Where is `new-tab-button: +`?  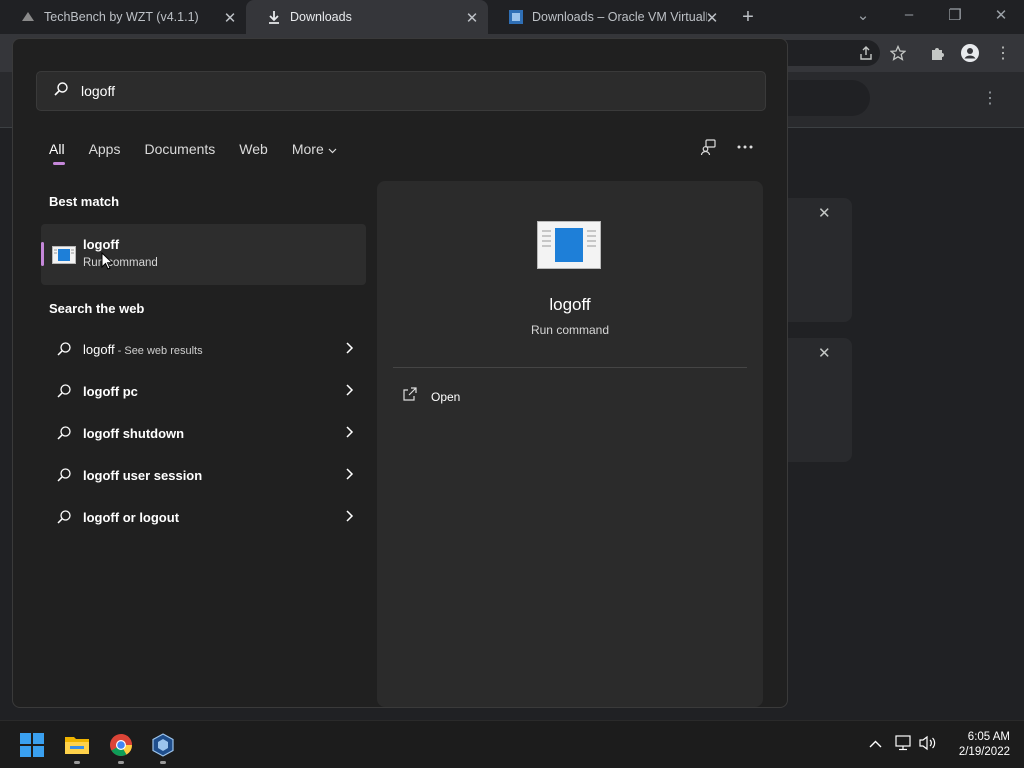
new-tab-button: + is located at coordinates (748, 17).